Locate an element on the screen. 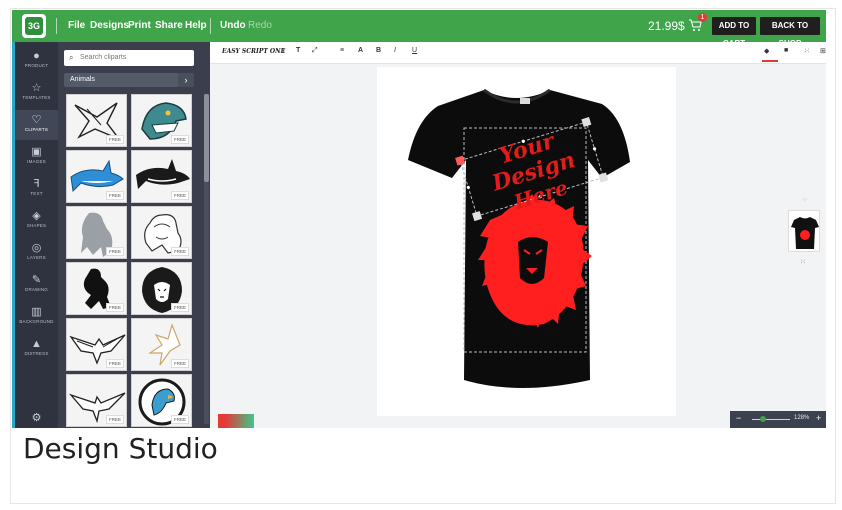 The image size is (842, 510). text-toolbar: EASY SCRIPT ONE ⇕ T ⤢ ≡ A B I U ◆ ■ ⁙ ⊞ is located at coordinates (518, 53).